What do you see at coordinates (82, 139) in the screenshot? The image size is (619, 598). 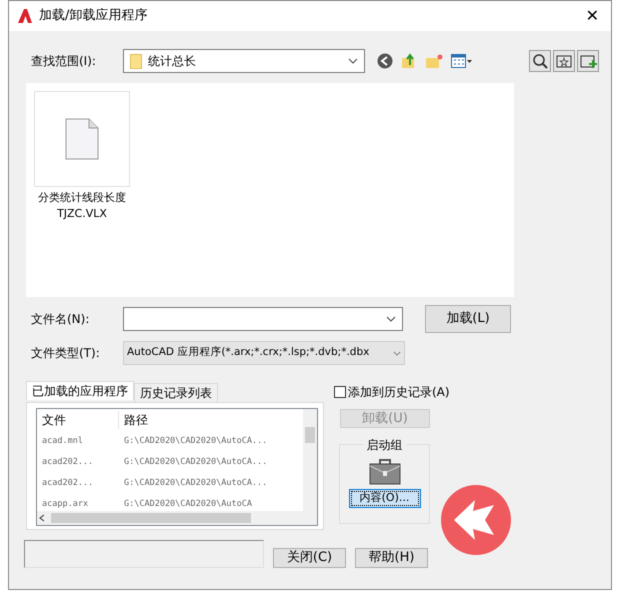 I see `file-icon` at bounding box center [82, 139].